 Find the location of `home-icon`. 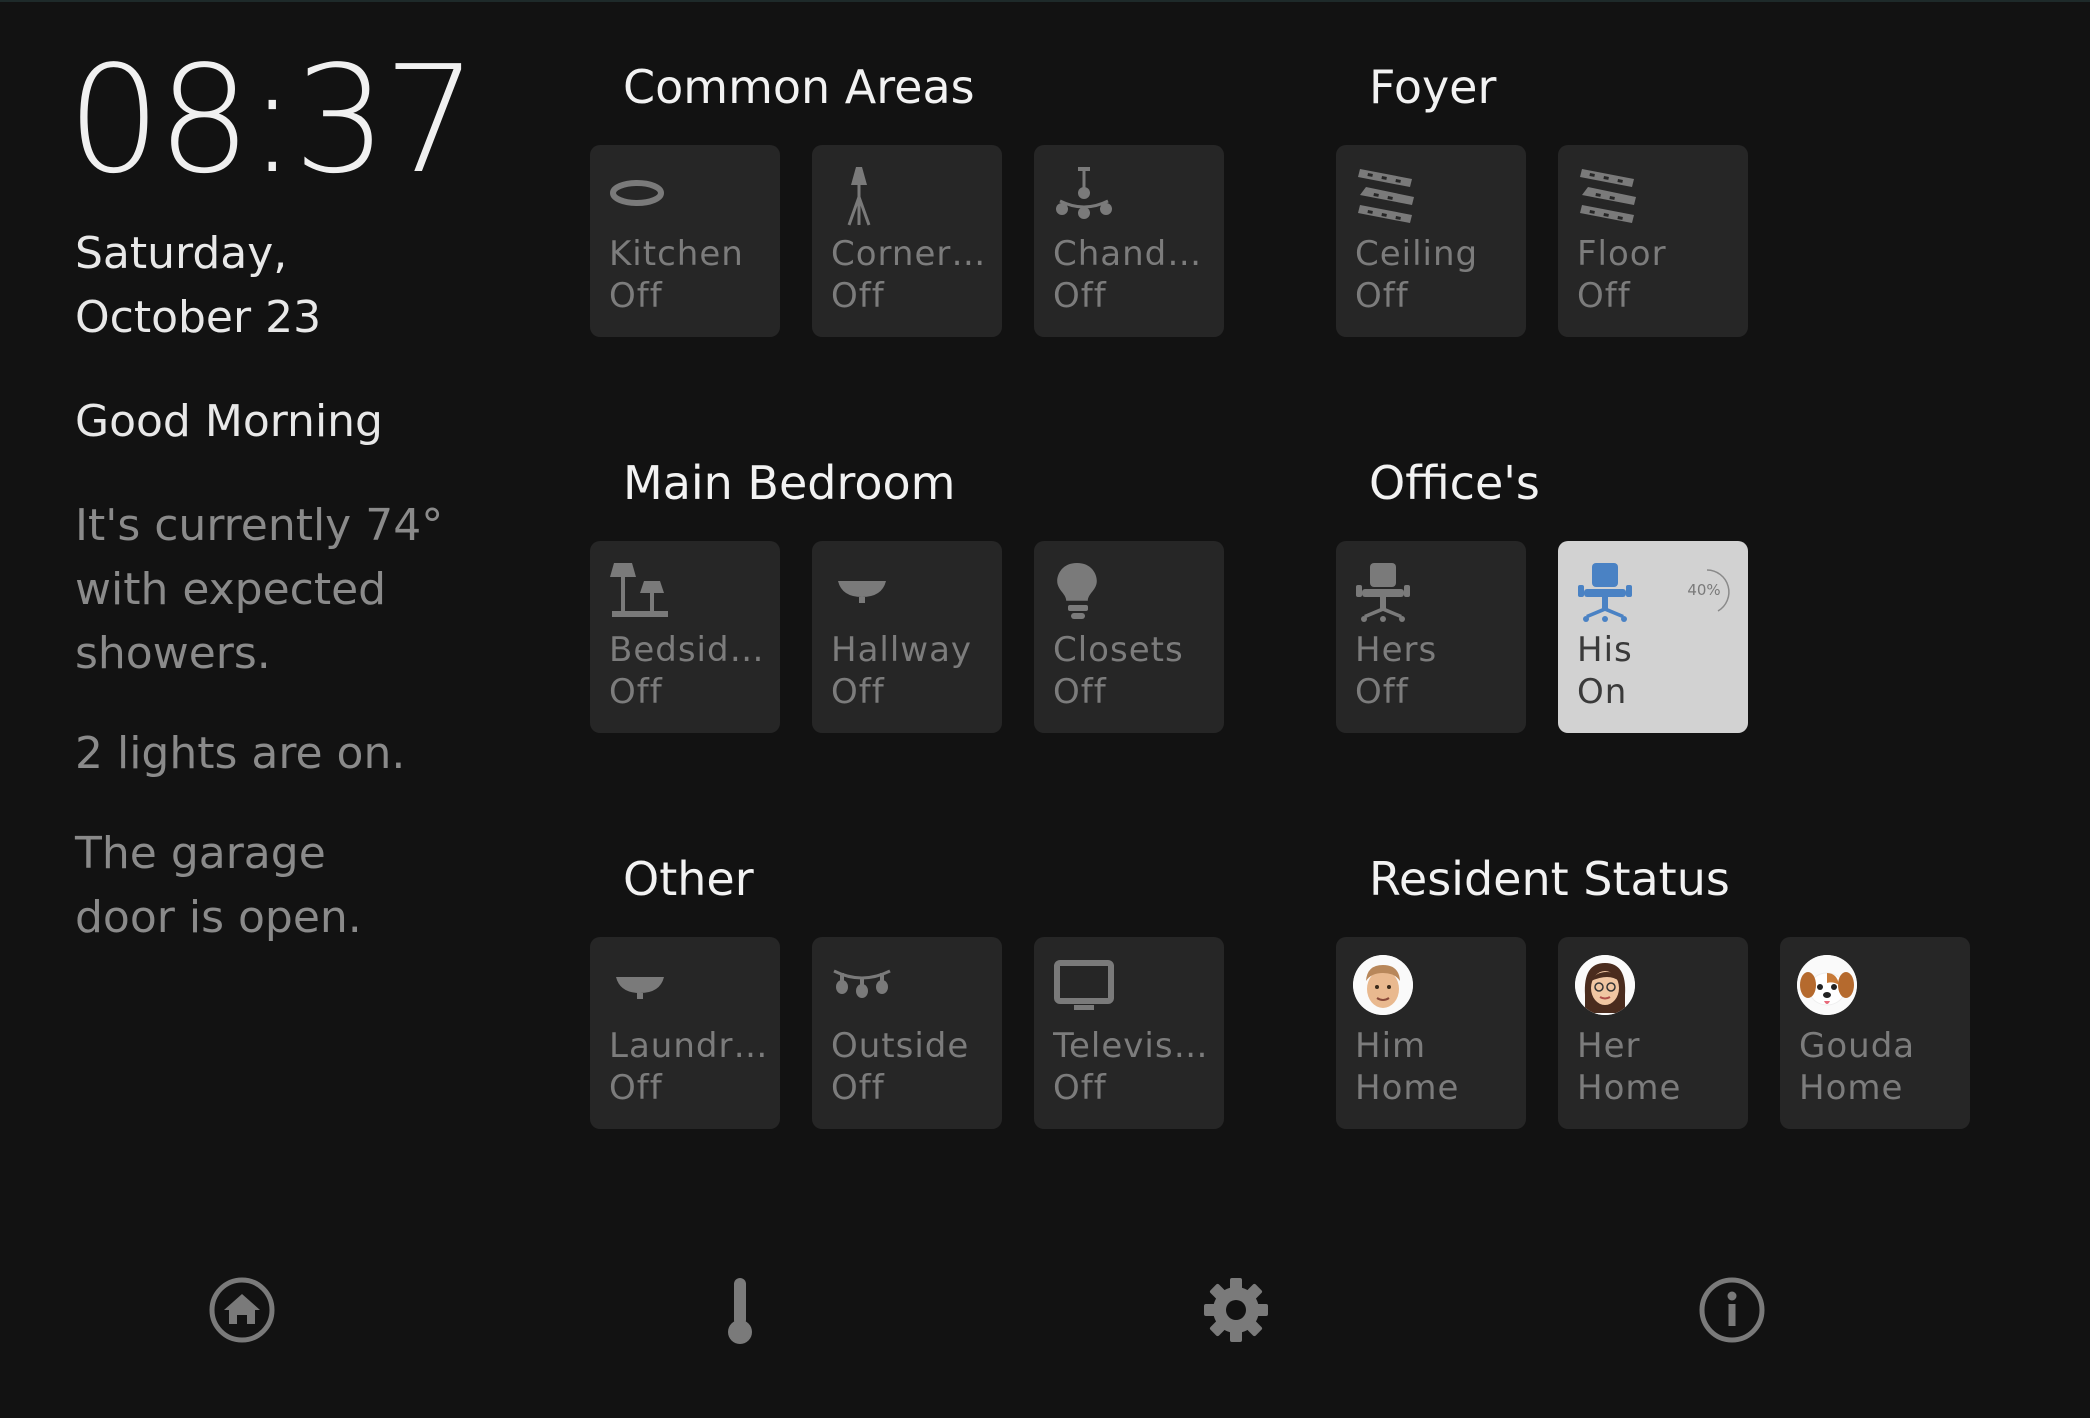

home-icon is located at coordinates (242, 1310).